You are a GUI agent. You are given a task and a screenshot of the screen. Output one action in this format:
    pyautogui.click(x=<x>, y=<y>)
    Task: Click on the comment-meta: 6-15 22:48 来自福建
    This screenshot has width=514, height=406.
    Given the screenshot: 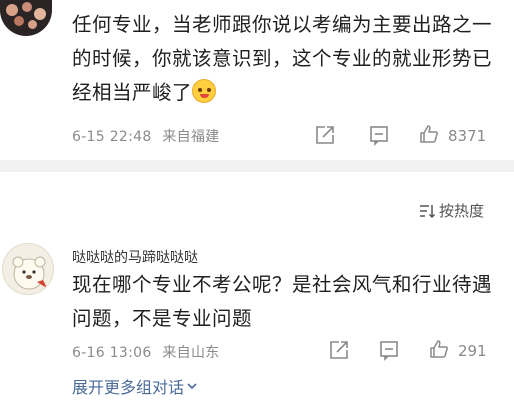 What is the action you would take?
    pyautogui.click(x=146, y=136)
    